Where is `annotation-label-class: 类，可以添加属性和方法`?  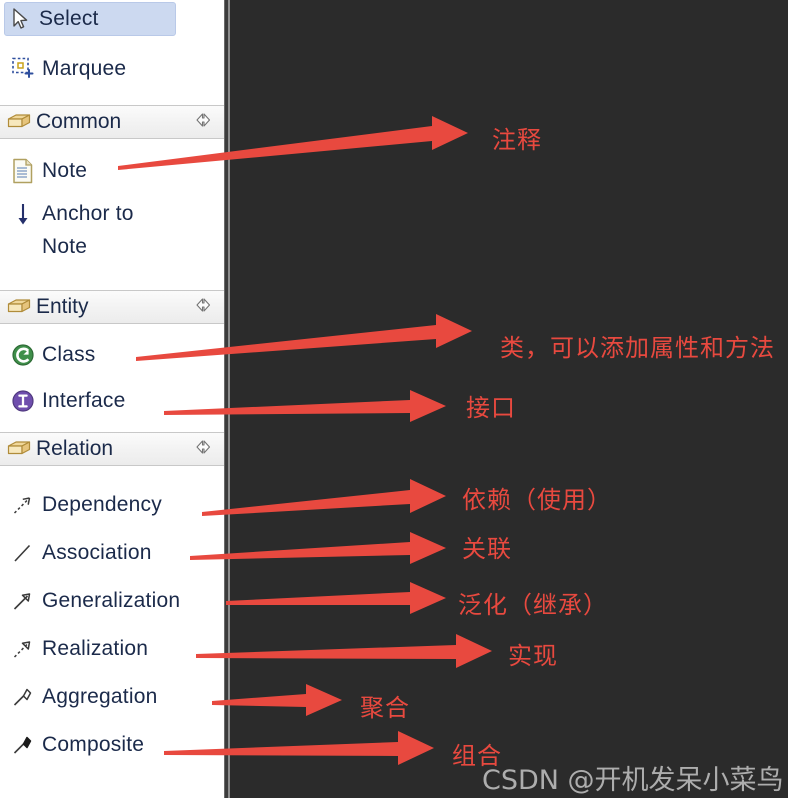 annotation-label-class: 类，可以添加属性和方法 is located at coordinates (637, 348).